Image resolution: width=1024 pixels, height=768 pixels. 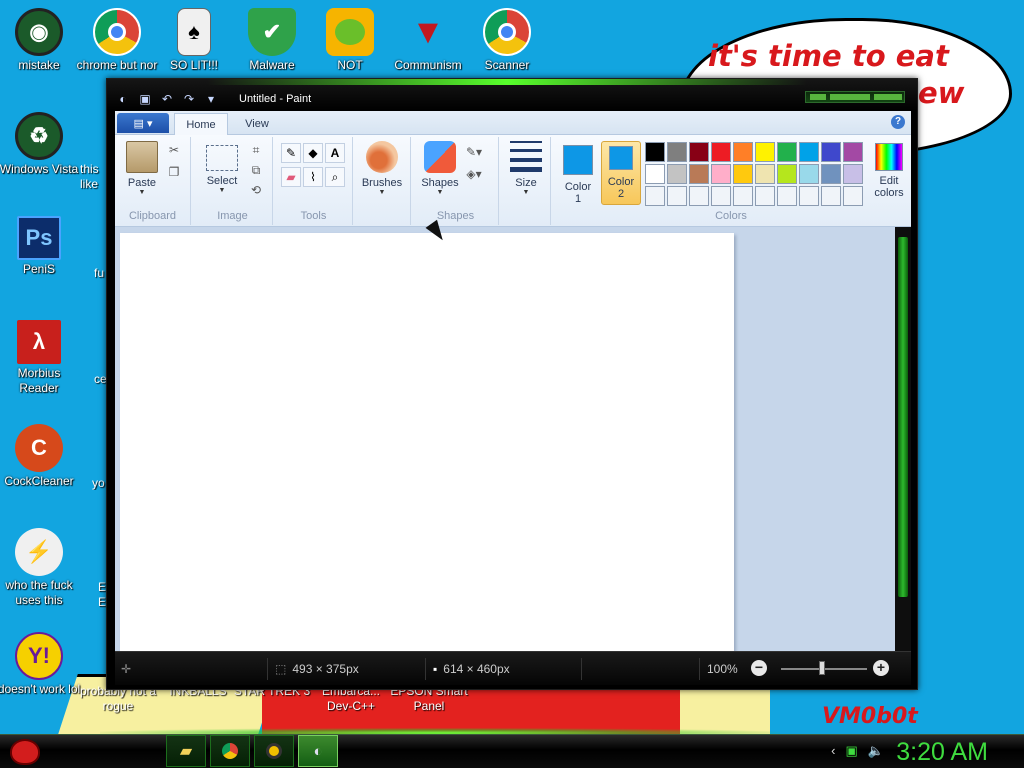 What do you see at coordinates (40, 40) in the screenshot?
I see `desktop-icon-mistake: ◉ mistake` at bounding box center [40, 40].